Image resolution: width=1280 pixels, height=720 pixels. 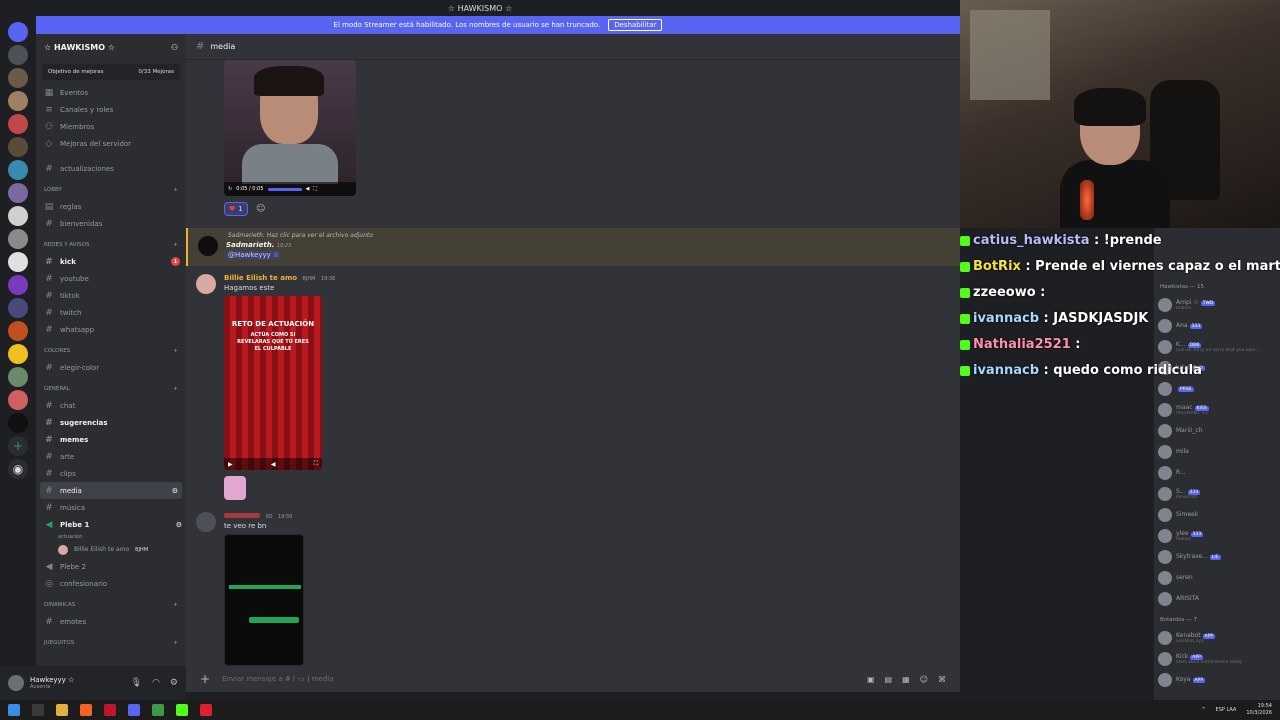 I want to click on channel-clips: # clips, so click(x=111, y=473).